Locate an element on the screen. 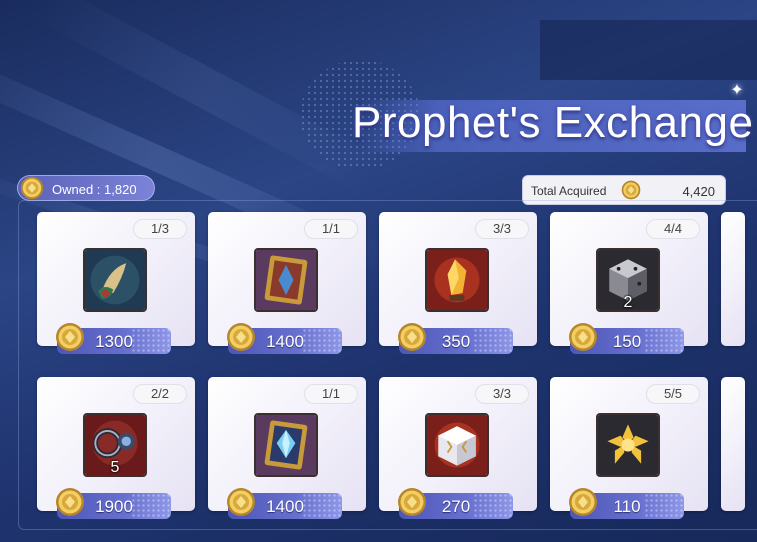 This screenshot has height=542, width=757. item-quantity: 2 is located at coordinates (628, 302).